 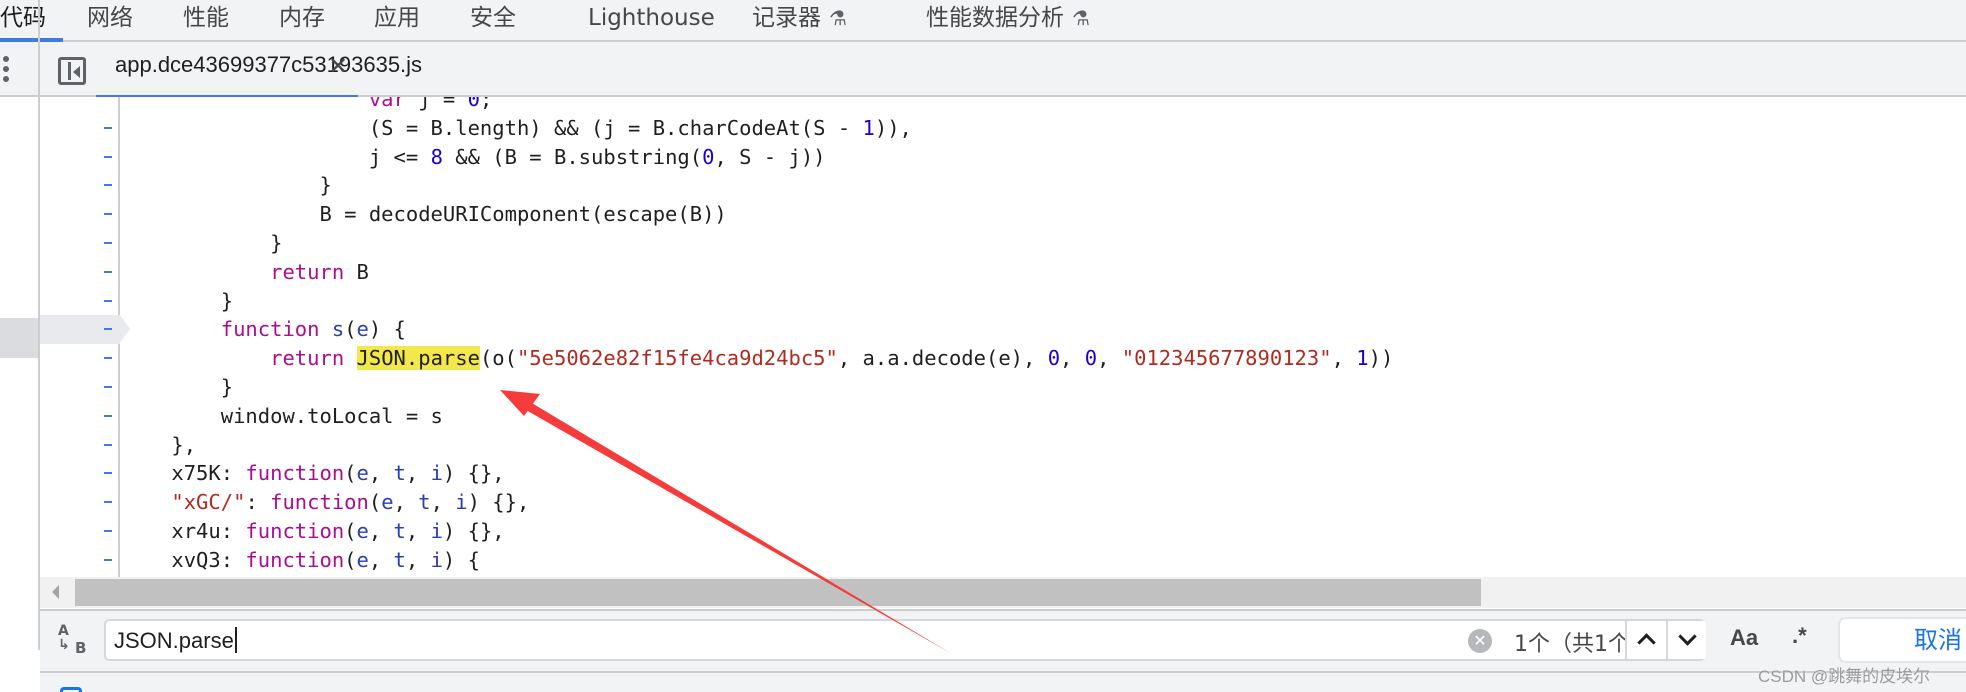 What do you see at coordinates (282, 416) in the screenshot?
I see `code-line: window.toLocal = s` at bounding box center [282, 416].